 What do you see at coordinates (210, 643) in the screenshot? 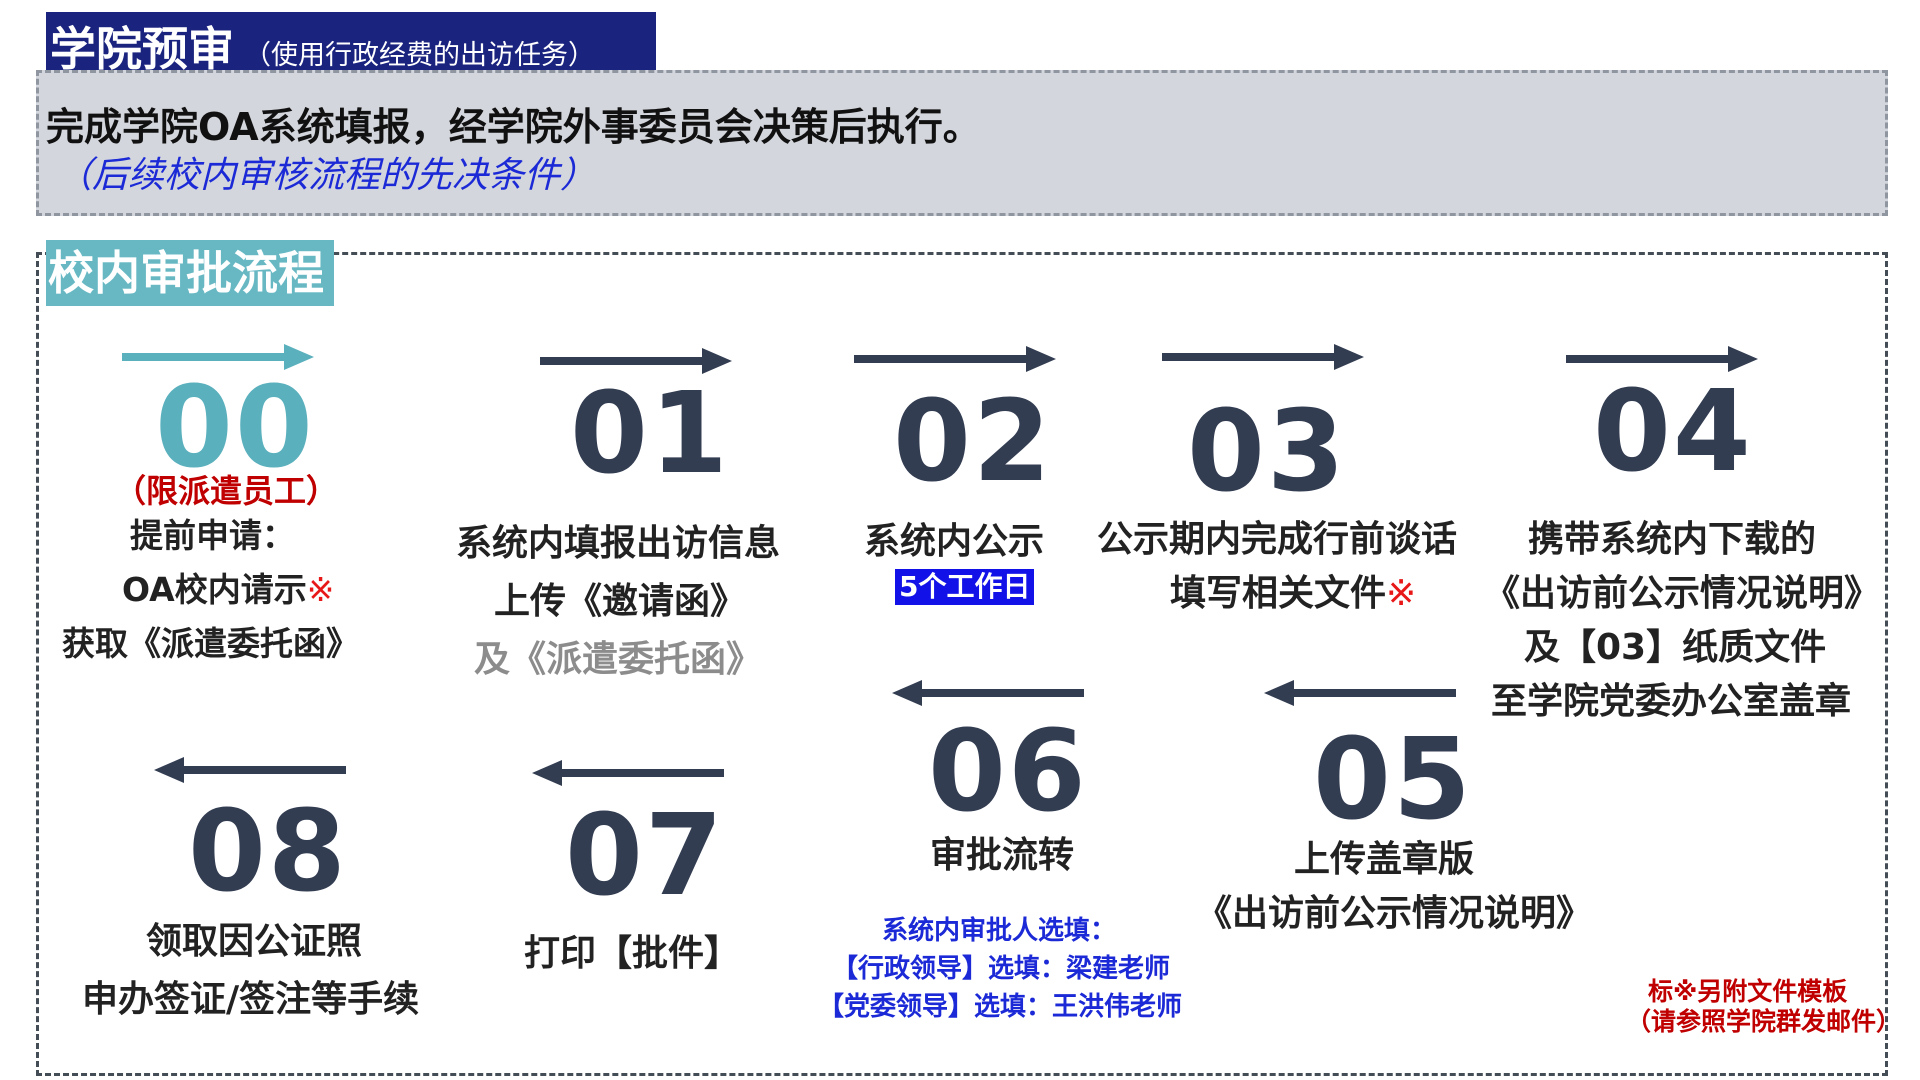
I see `step-00-line3: 获取《派遣委托函》` at bounding box center [210, 643].